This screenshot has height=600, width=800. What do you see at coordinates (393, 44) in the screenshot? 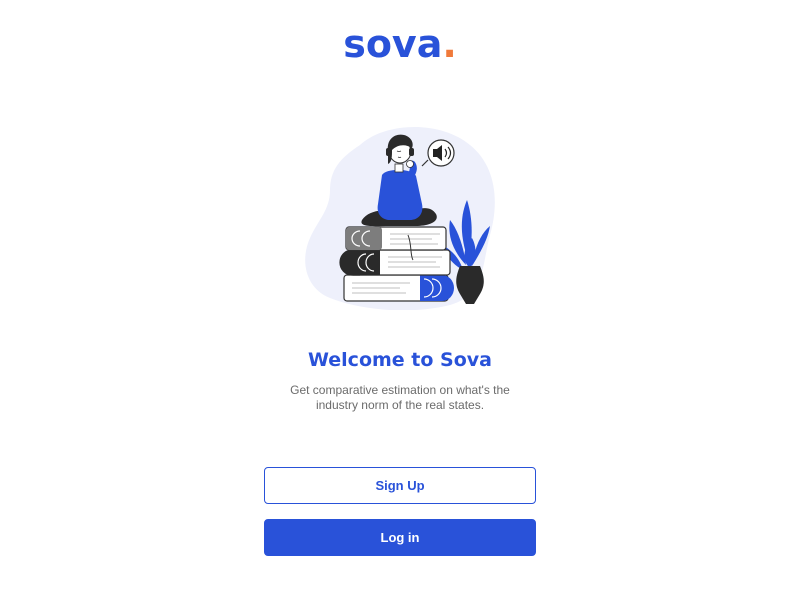
I see `logo-text: sova` at bounding box center [393, 44].